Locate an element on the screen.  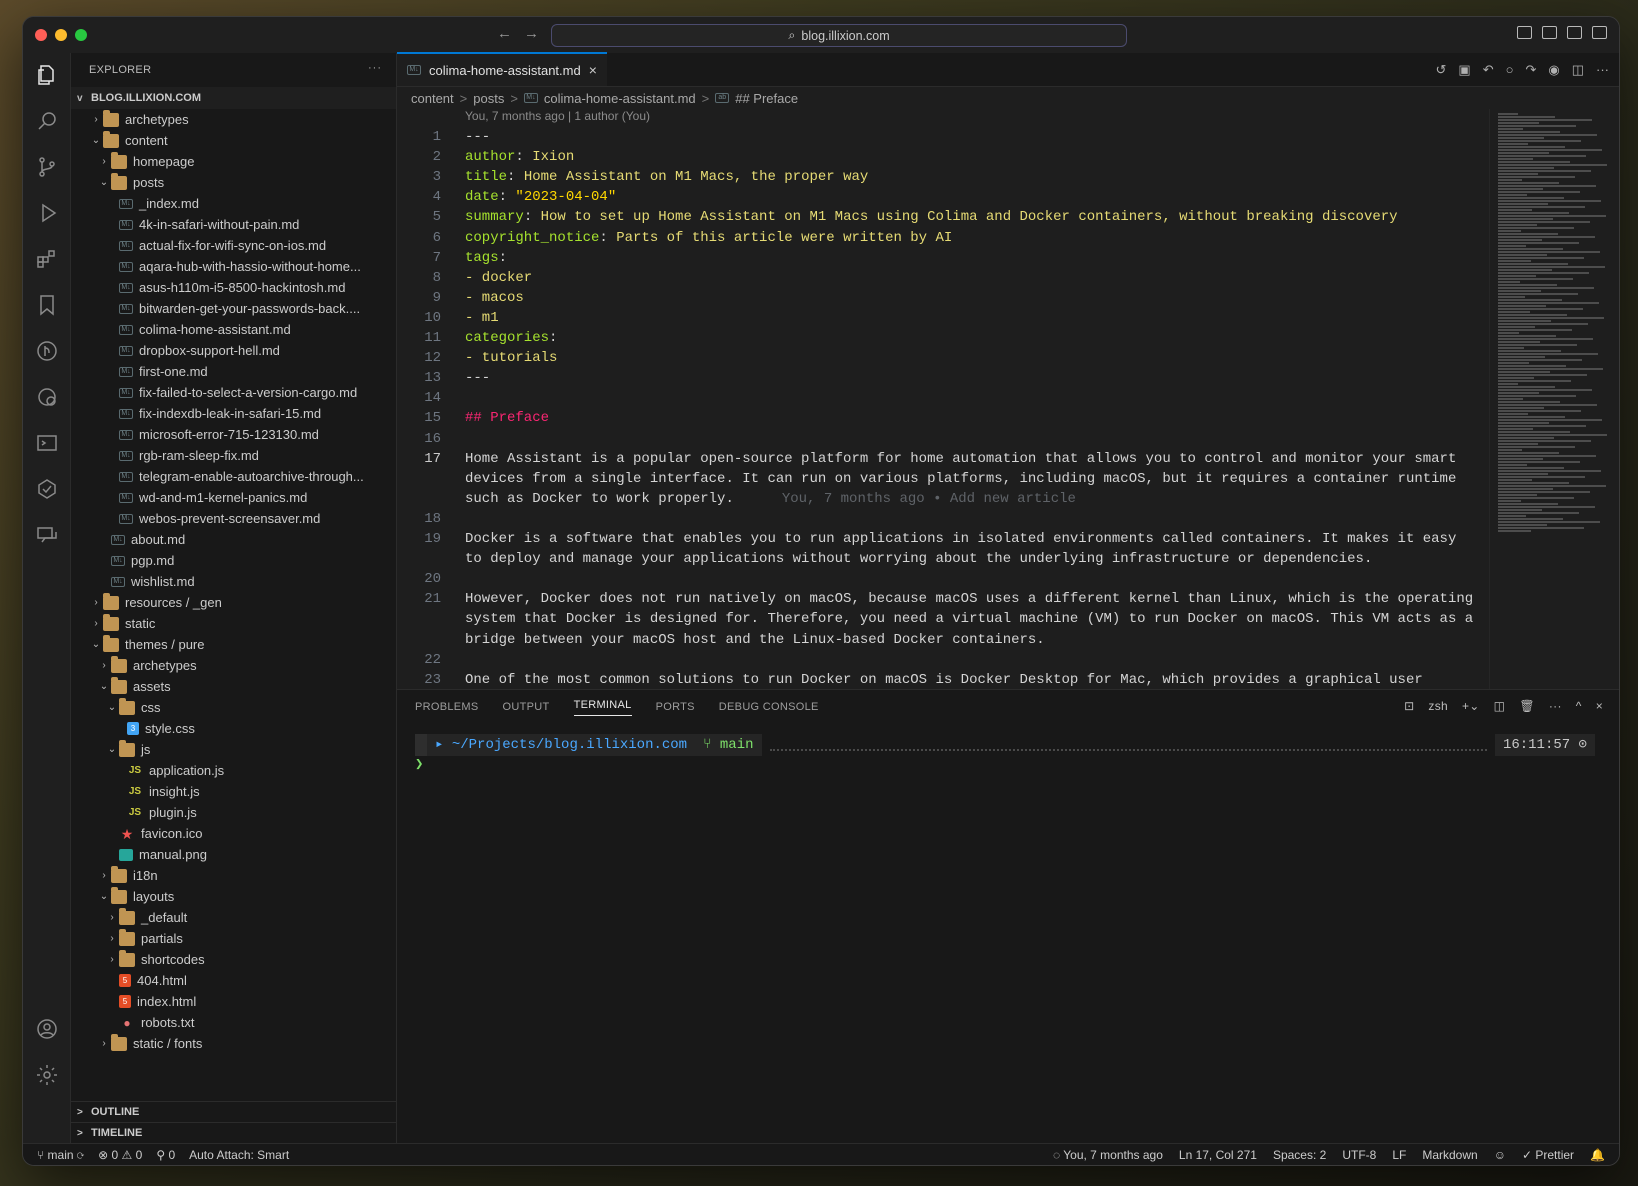
breadcrumb-item: colima-home-assistant.md is located at coordinates (620, 98).